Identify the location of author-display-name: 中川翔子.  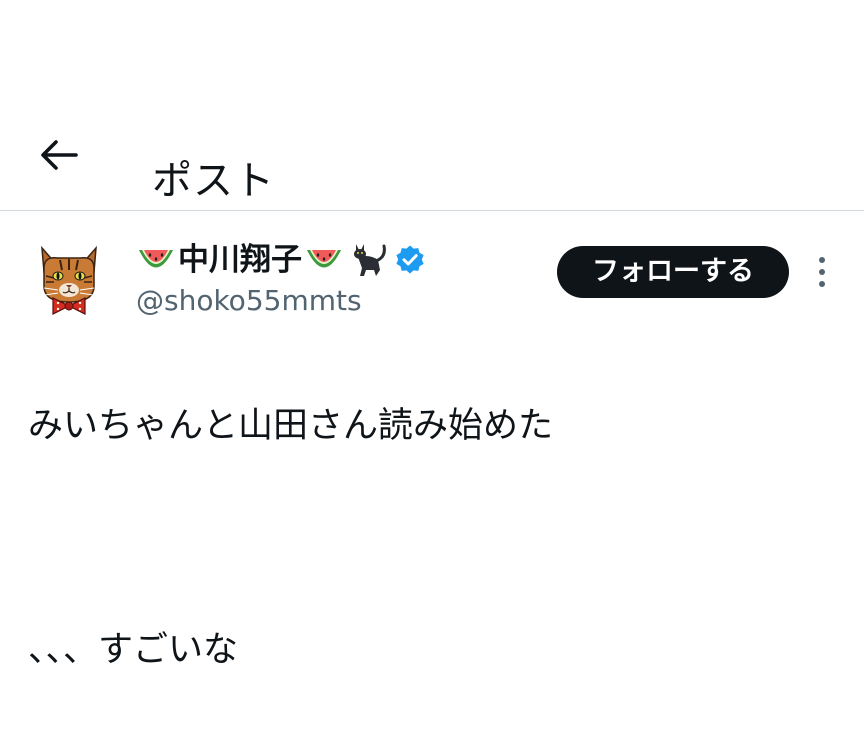
(240, 260).